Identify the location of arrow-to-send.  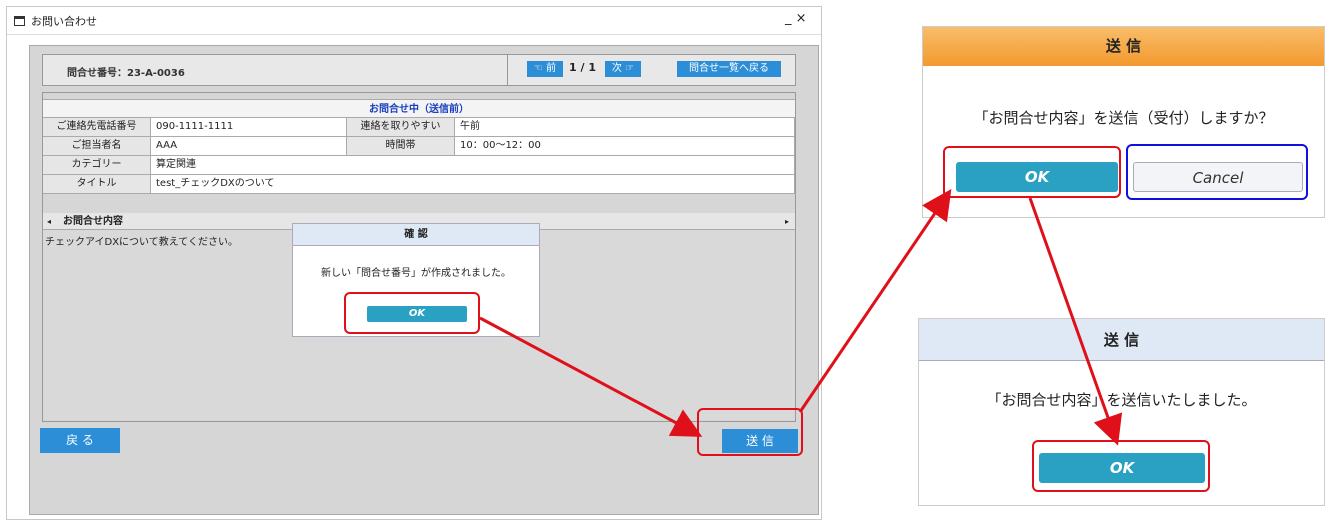
(591, 376).